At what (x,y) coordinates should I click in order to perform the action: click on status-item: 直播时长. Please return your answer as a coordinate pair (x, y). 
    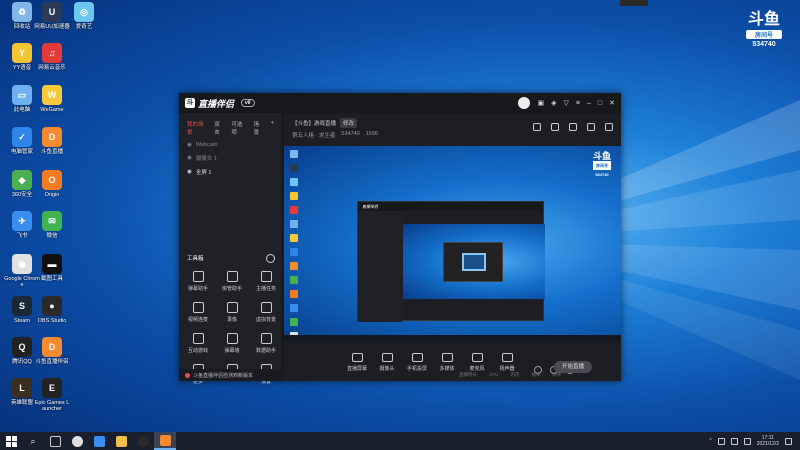
    Looking at the image, I should click on (468, 374).